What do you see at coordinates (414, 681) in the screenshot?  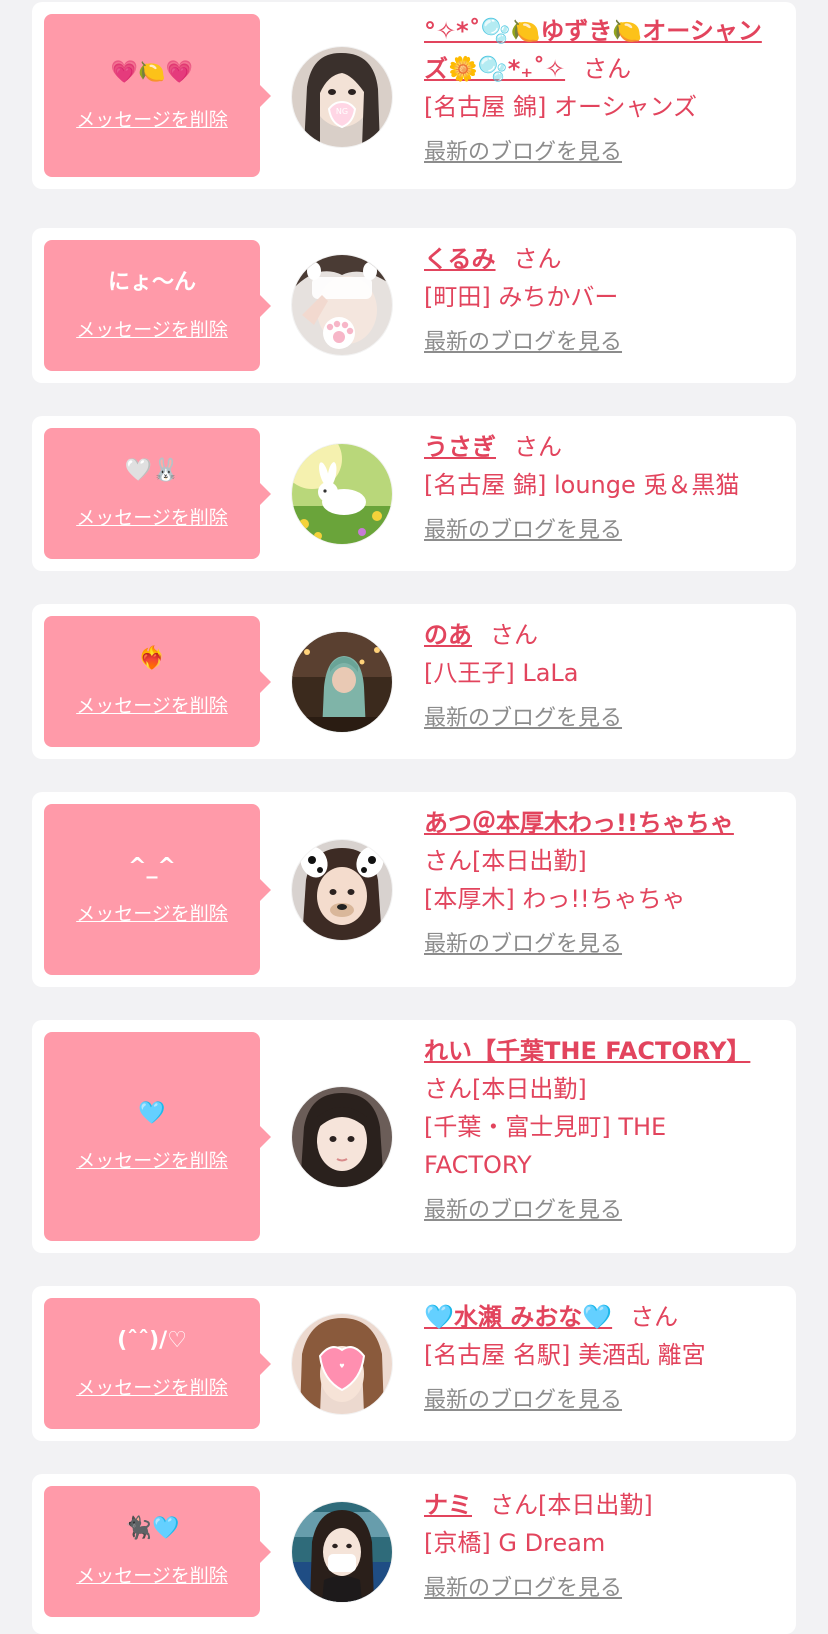 I see `message-card: ❤️‍🔥 メッセージを削除 のあ さん [八王子] LaLa 最新のブログを見る` at bounding box center [414, 681].